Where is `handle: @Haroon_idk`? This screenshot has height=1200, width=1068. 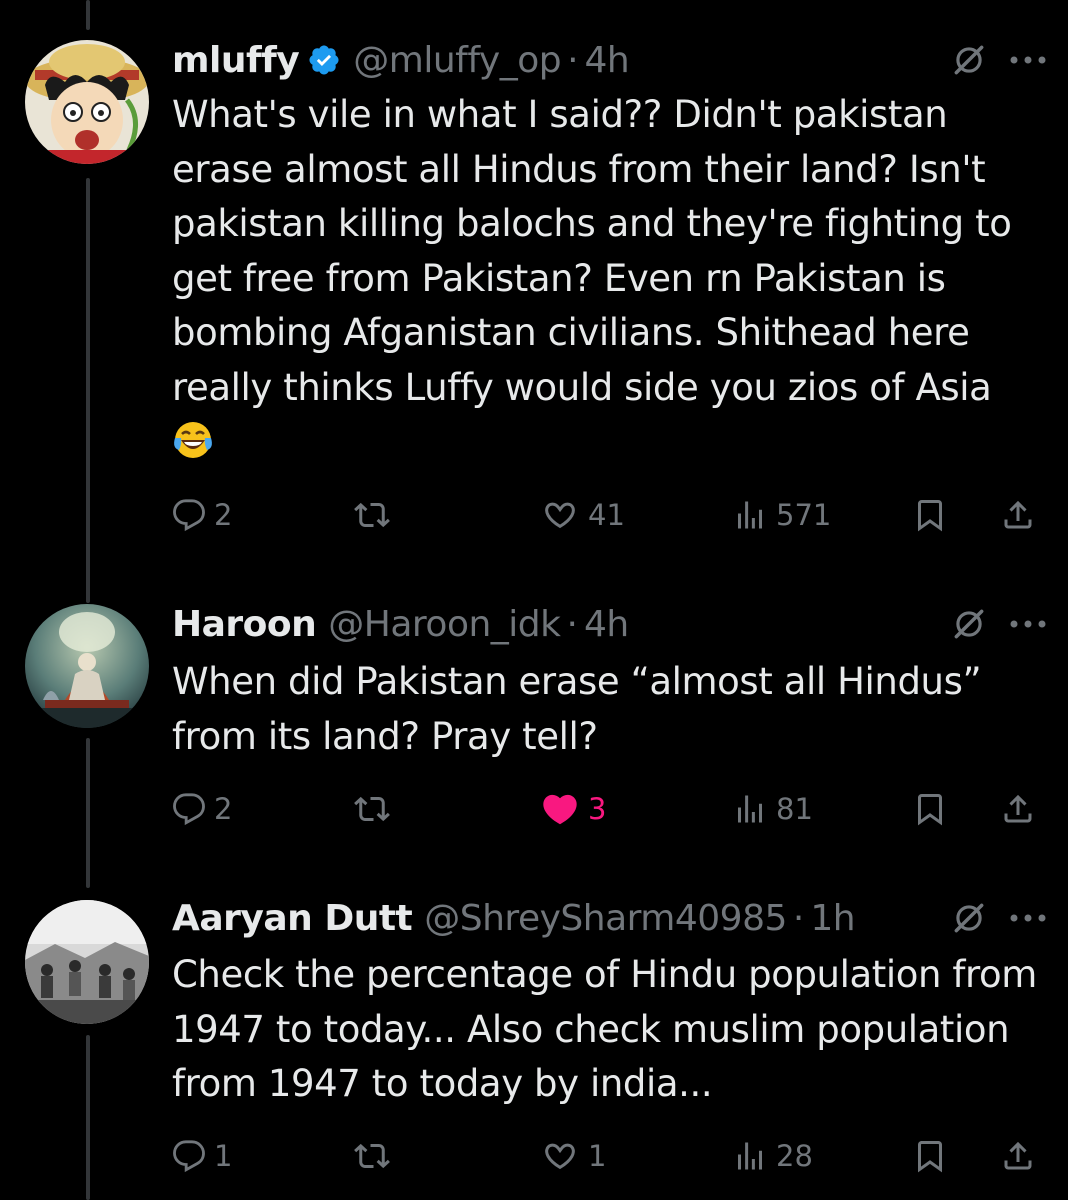
handle: @Haroon_idk is located at coordinates (444, 624).